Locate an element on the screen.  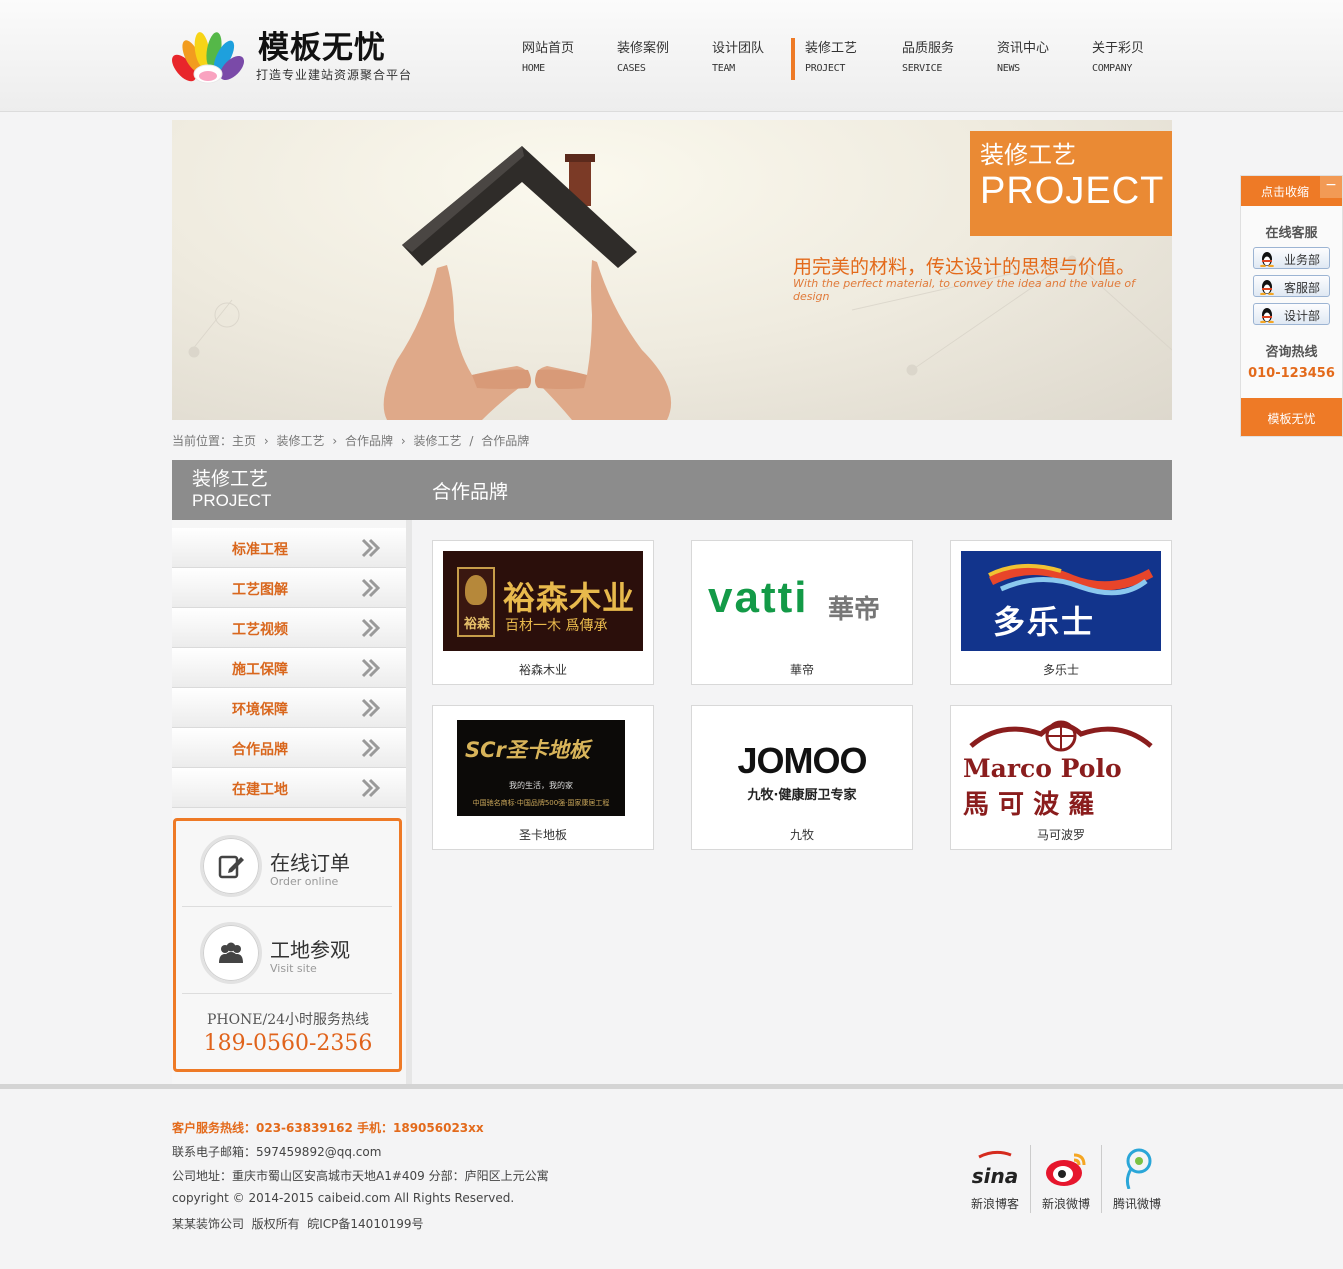
footer-hotline: 客户服务热线：023-63839162 手机：189056023xx is located at coordinates (328, 1128).